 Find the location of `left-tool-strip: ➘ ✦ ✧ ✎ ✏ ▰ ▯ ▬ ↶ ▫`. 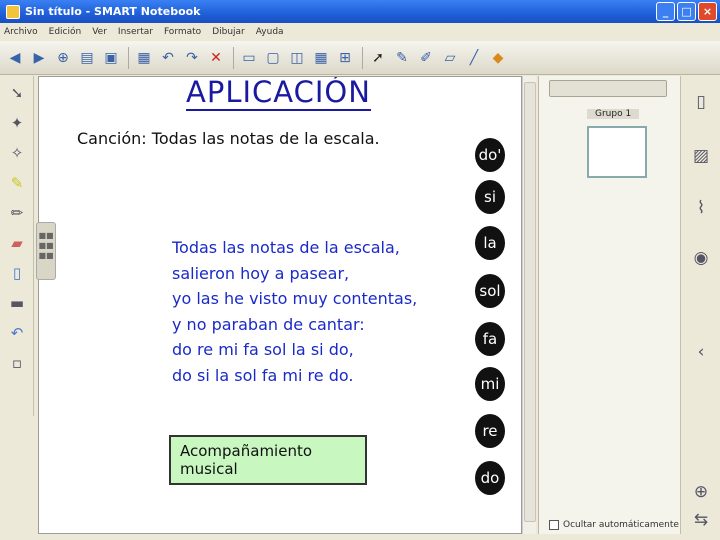

left-tool-strip: ➘ ✦ ✧ ✎ ✏ ▰ ▯ ▬ ↶ ▫ is located at coordinates (17, 246).